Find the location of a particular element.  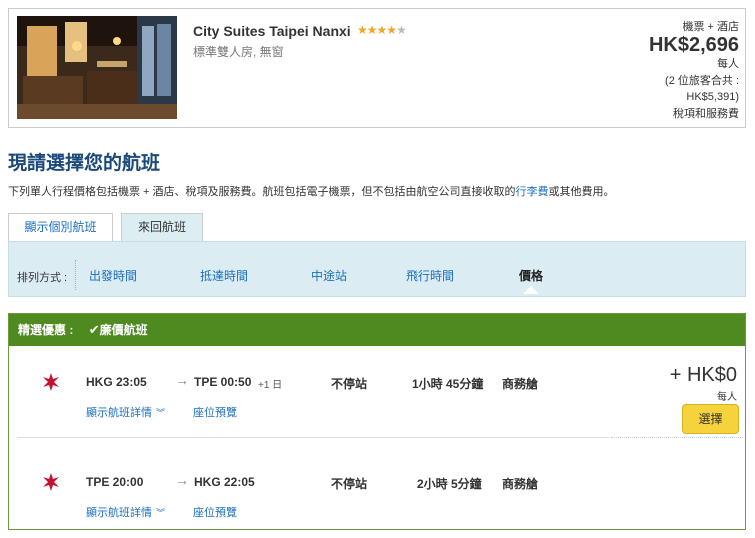

arrival-time: HKG 22:05 is located at coordinates (224, 482).